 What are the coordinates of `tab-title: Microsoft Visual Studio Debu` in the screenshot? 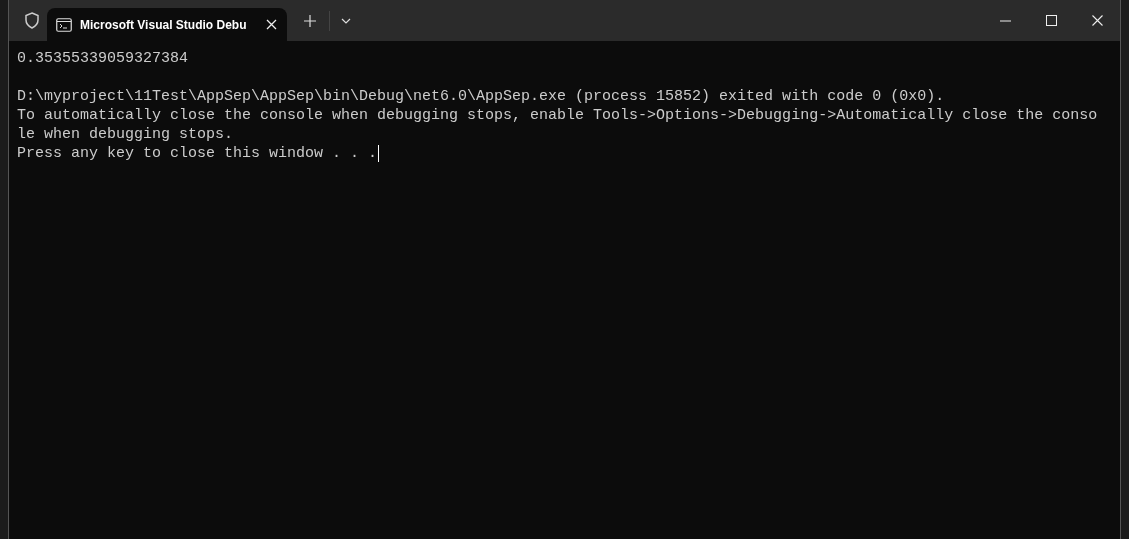 It's located at (163, 25).